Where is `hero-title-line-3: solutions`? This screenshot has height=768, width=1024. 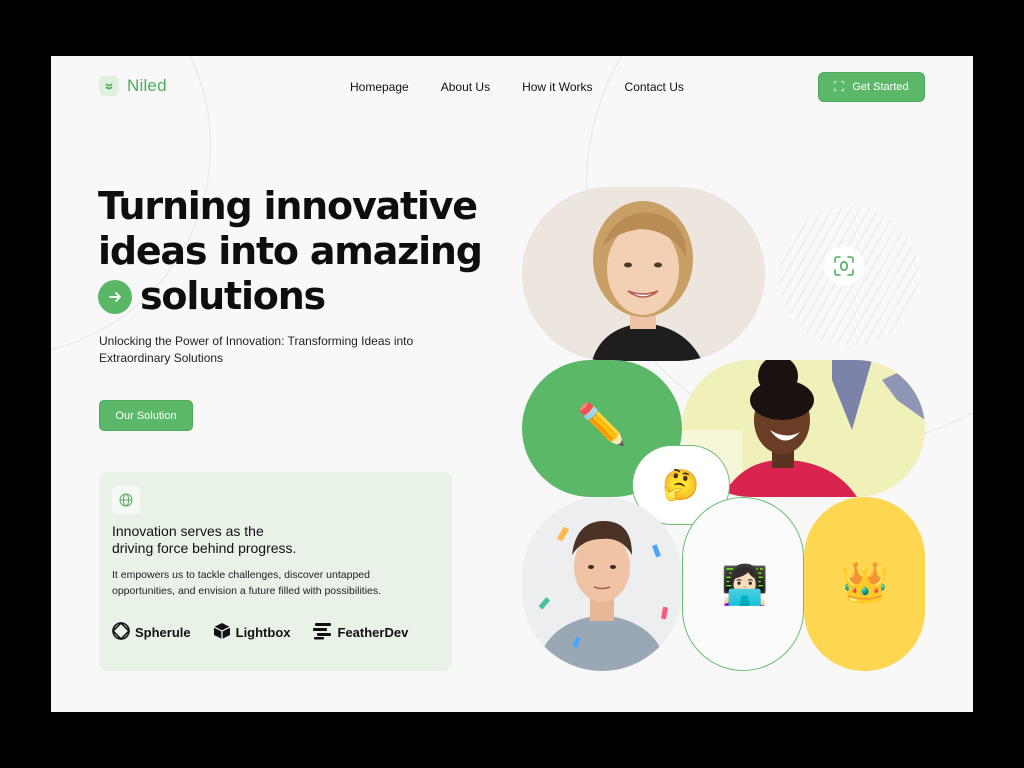 hero-title-line-3: solutions is located at coordinates (308, 296).